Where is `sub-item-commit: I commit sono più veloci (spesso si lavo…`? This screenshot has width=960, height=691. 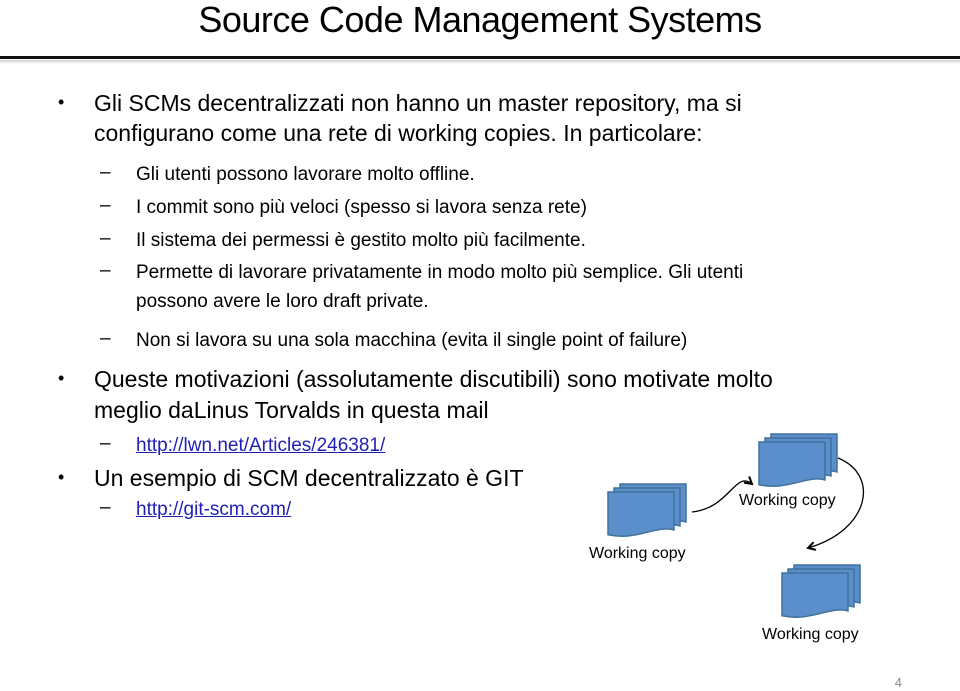
sub-item-commit: I commit sono più veloci (spesso si lavo… is located at coordinates (361, 207).